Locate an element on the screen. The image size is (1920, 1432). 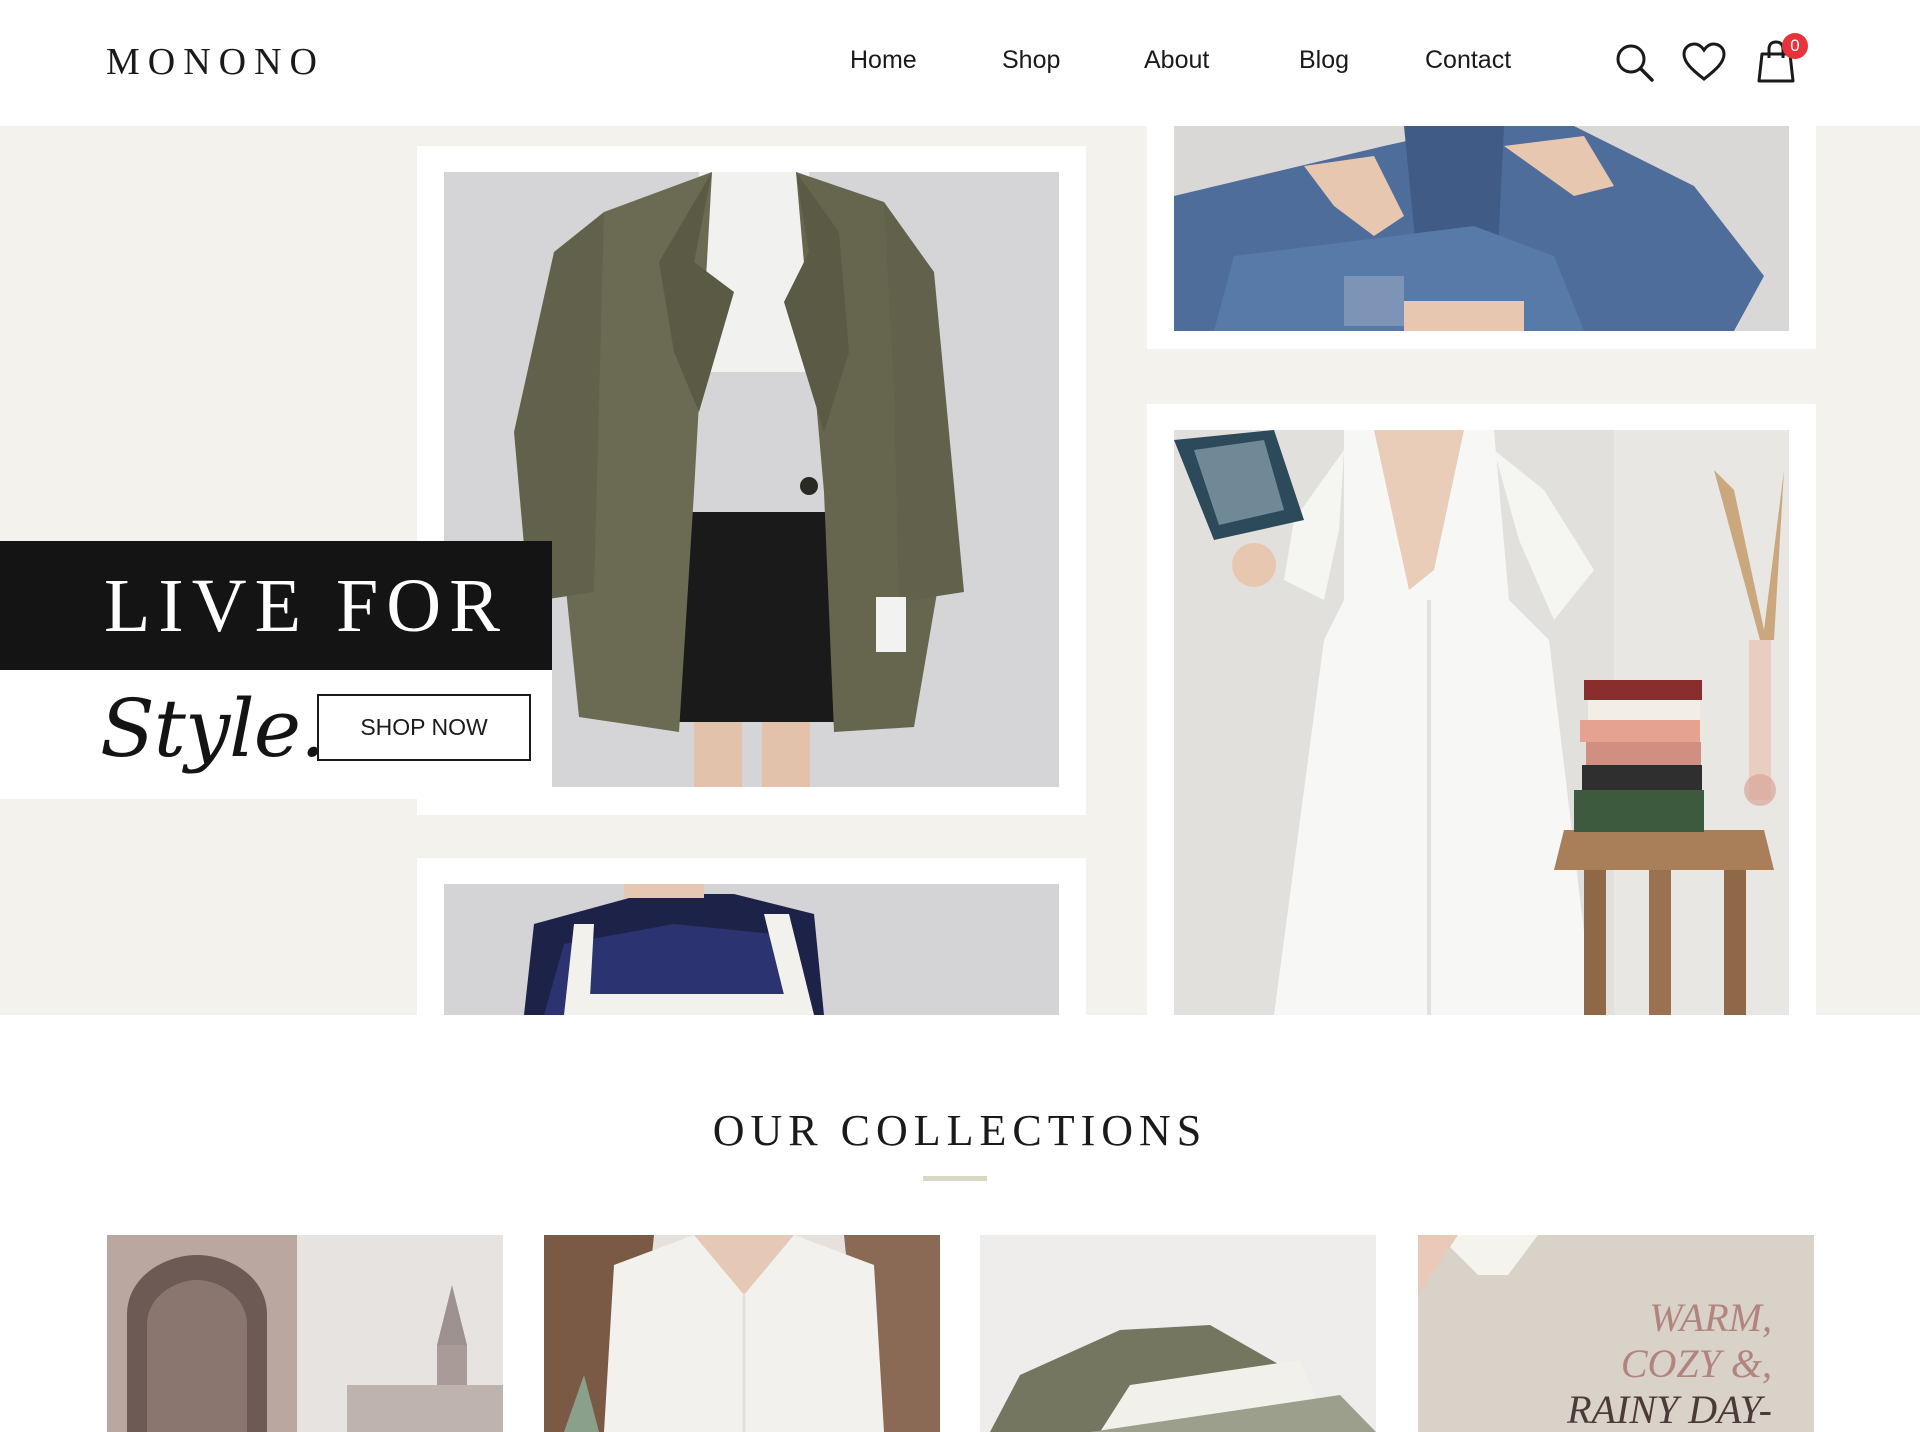
card4-line-3: RAINY DAY- is located at coordinates (1669, 1409).